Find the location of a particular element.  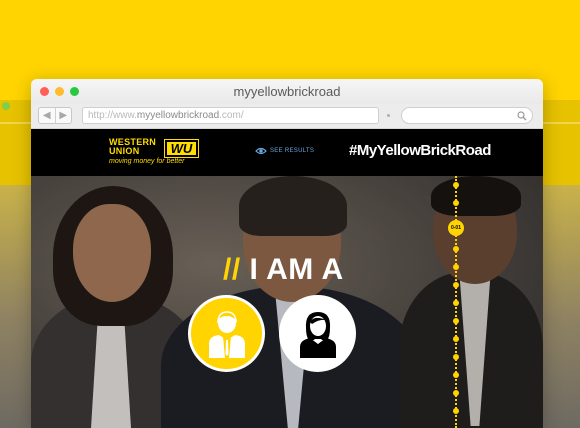

headline-slash: // is located at coordinates (232, 269).